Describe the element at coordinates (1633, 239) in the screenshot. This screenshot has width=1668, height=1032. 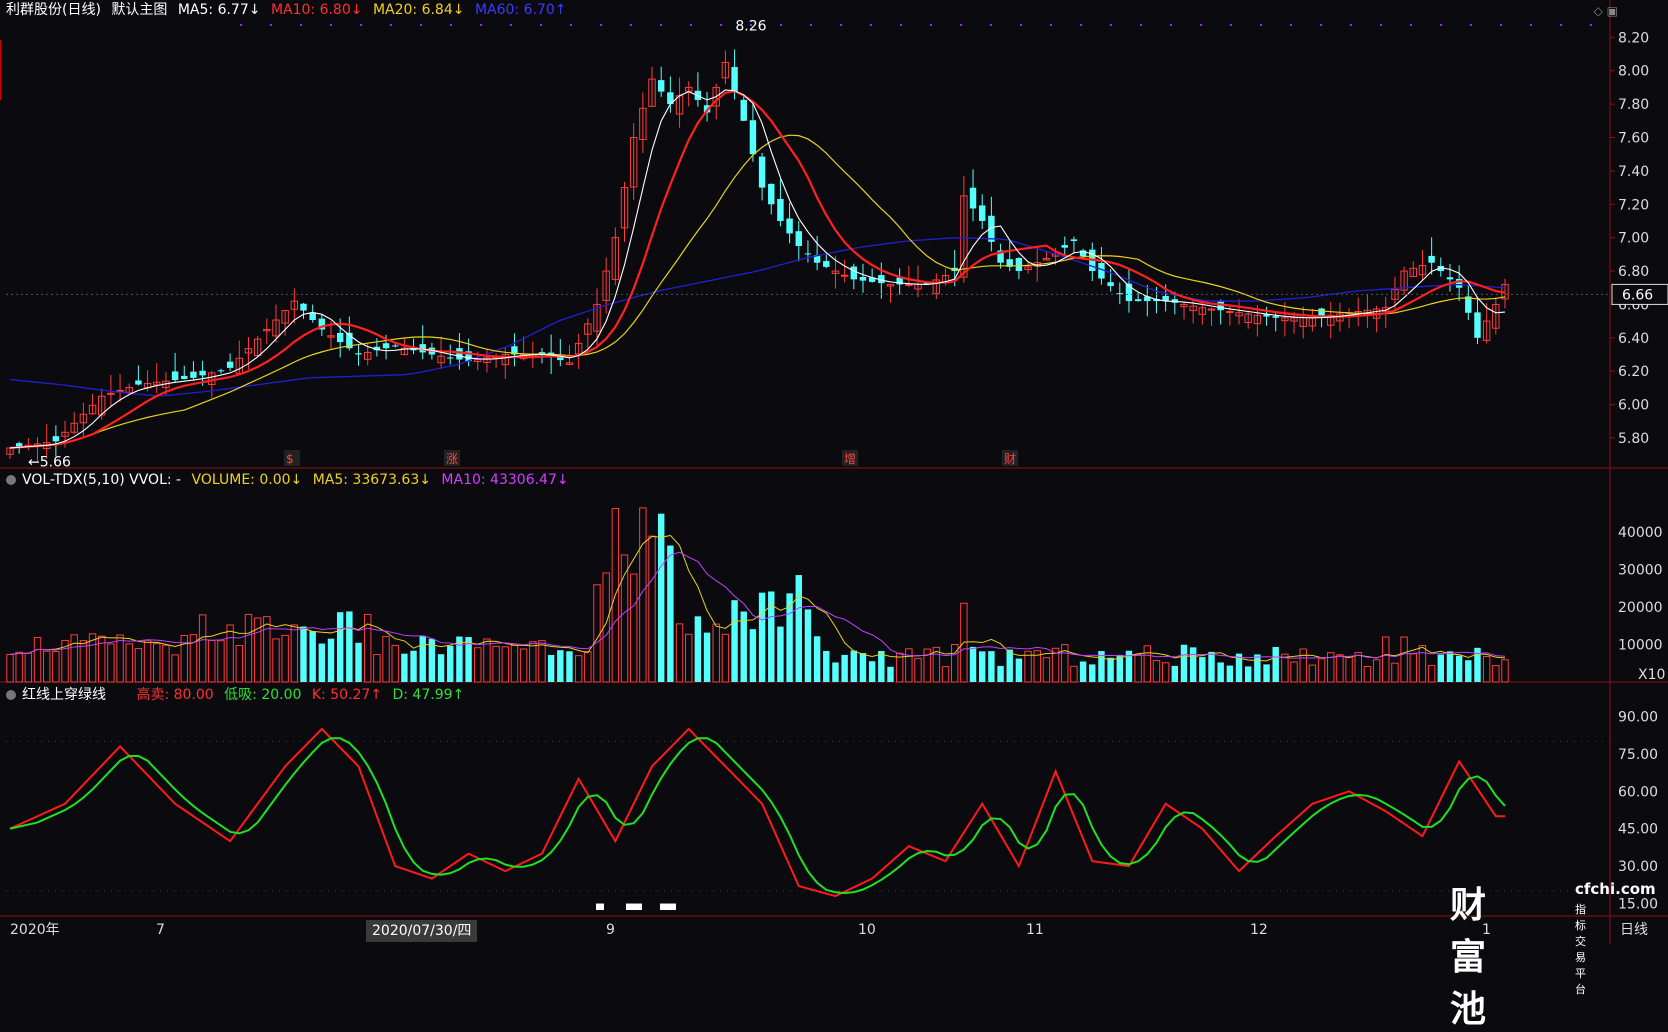
I see `price-tick-label: 7.00` at that location.